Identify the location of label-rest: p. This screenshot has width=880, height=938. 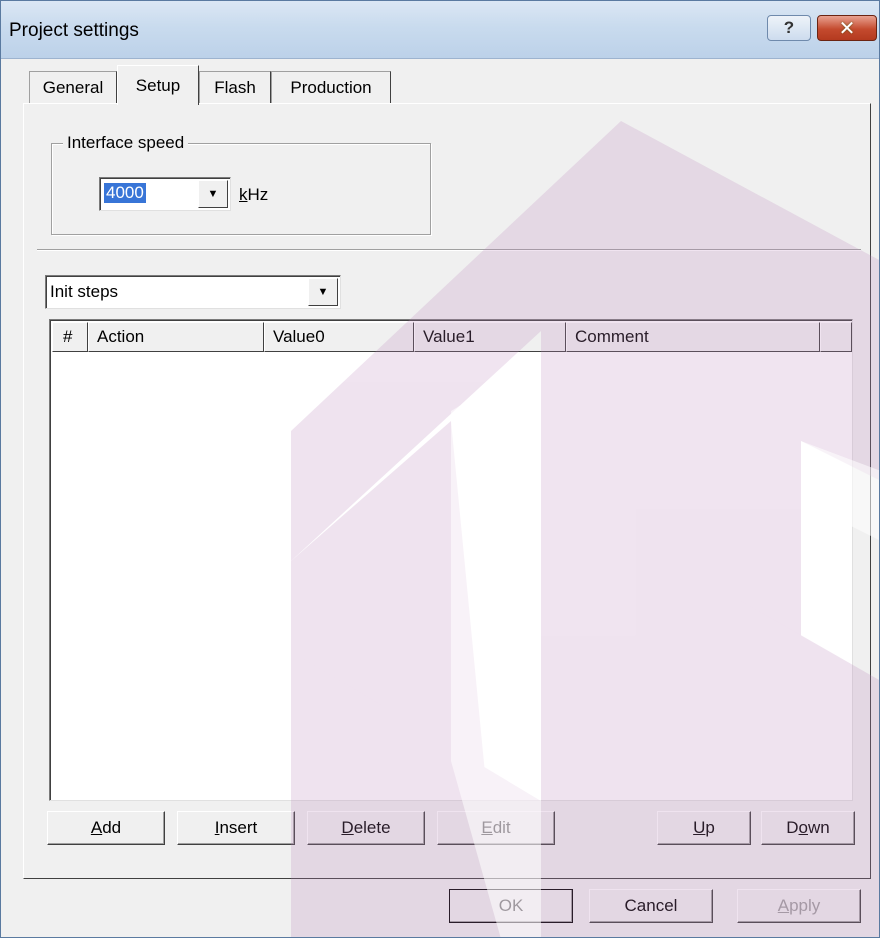
(710, 827).